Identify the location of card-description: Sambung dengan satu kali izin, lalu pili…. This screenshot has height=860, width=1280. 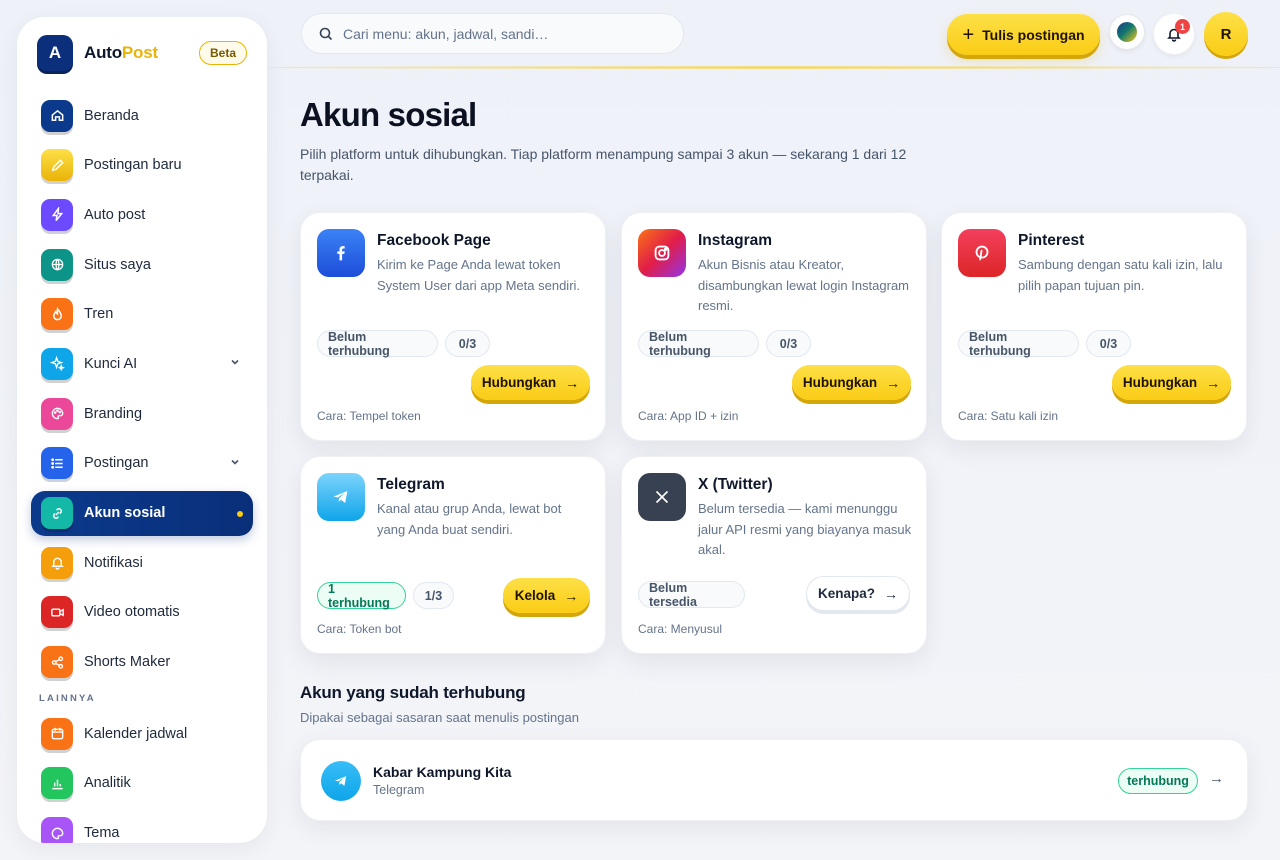
(1120, 275).